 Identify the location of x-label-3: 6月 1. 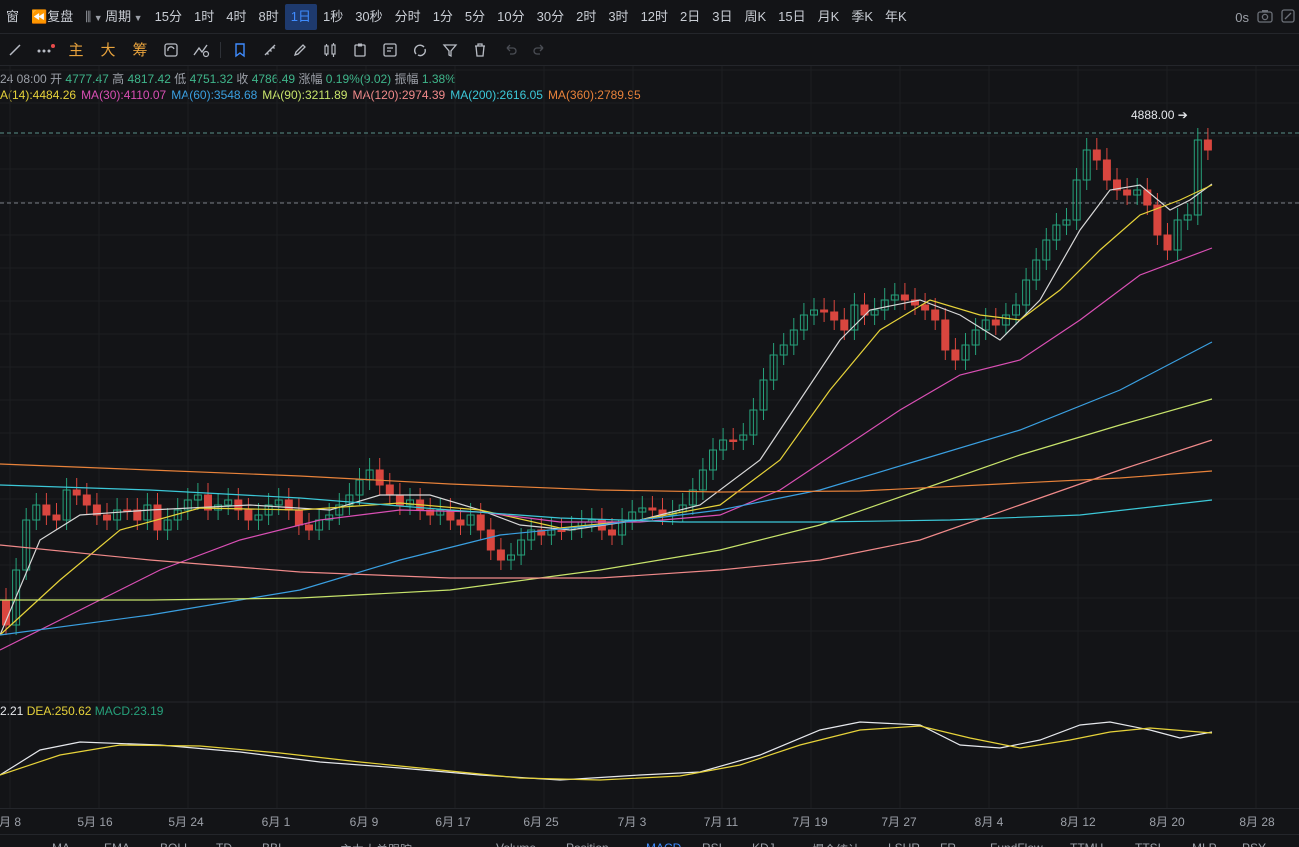
(276, 822).